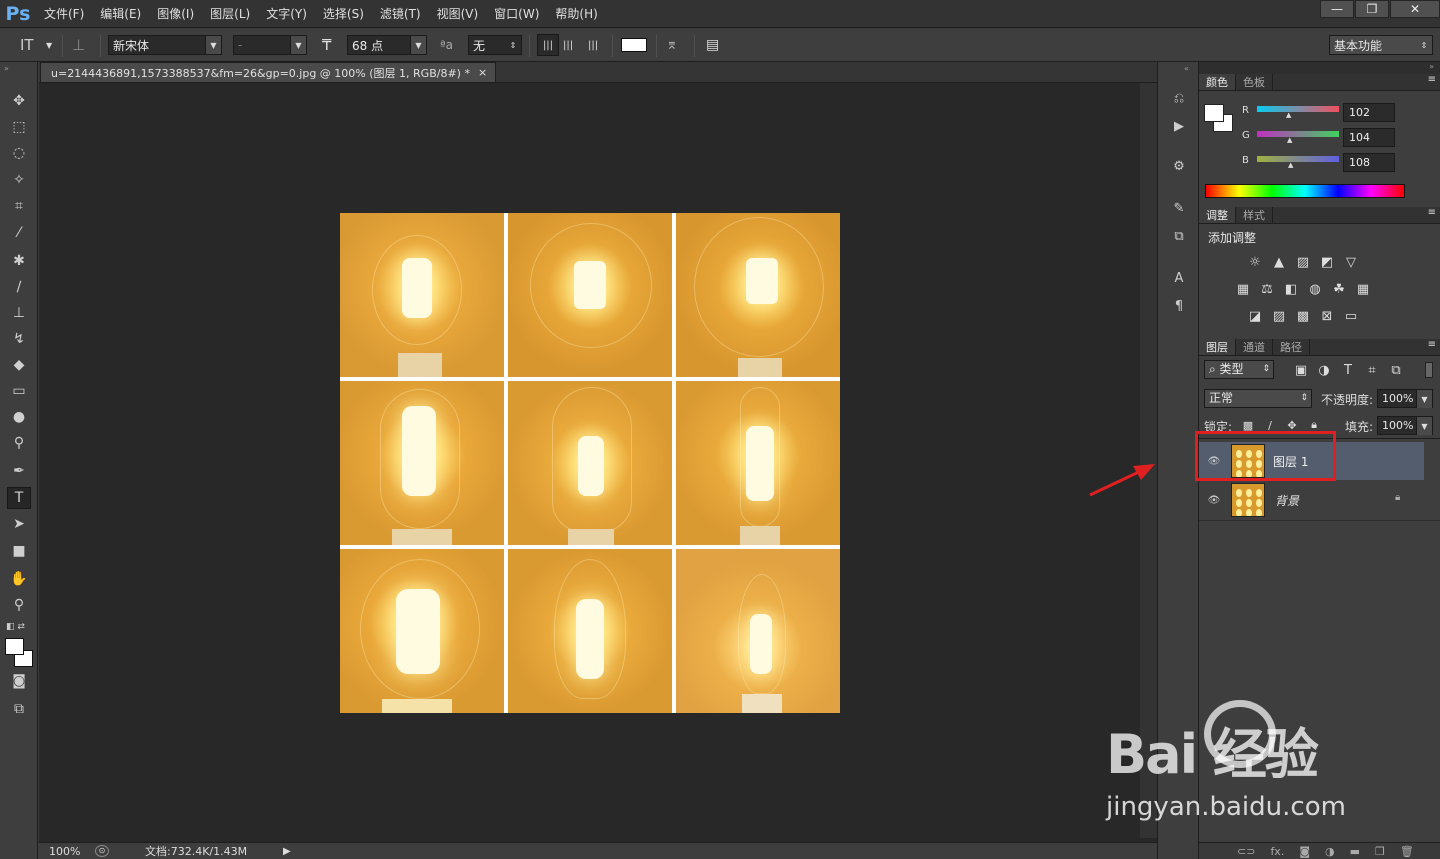 The image size is (1440, 859). What do you see at coordinates (19, 605) in the screenshot?
I see `zoom-tool-icon: ⚲` at bounding box center [19, 605].